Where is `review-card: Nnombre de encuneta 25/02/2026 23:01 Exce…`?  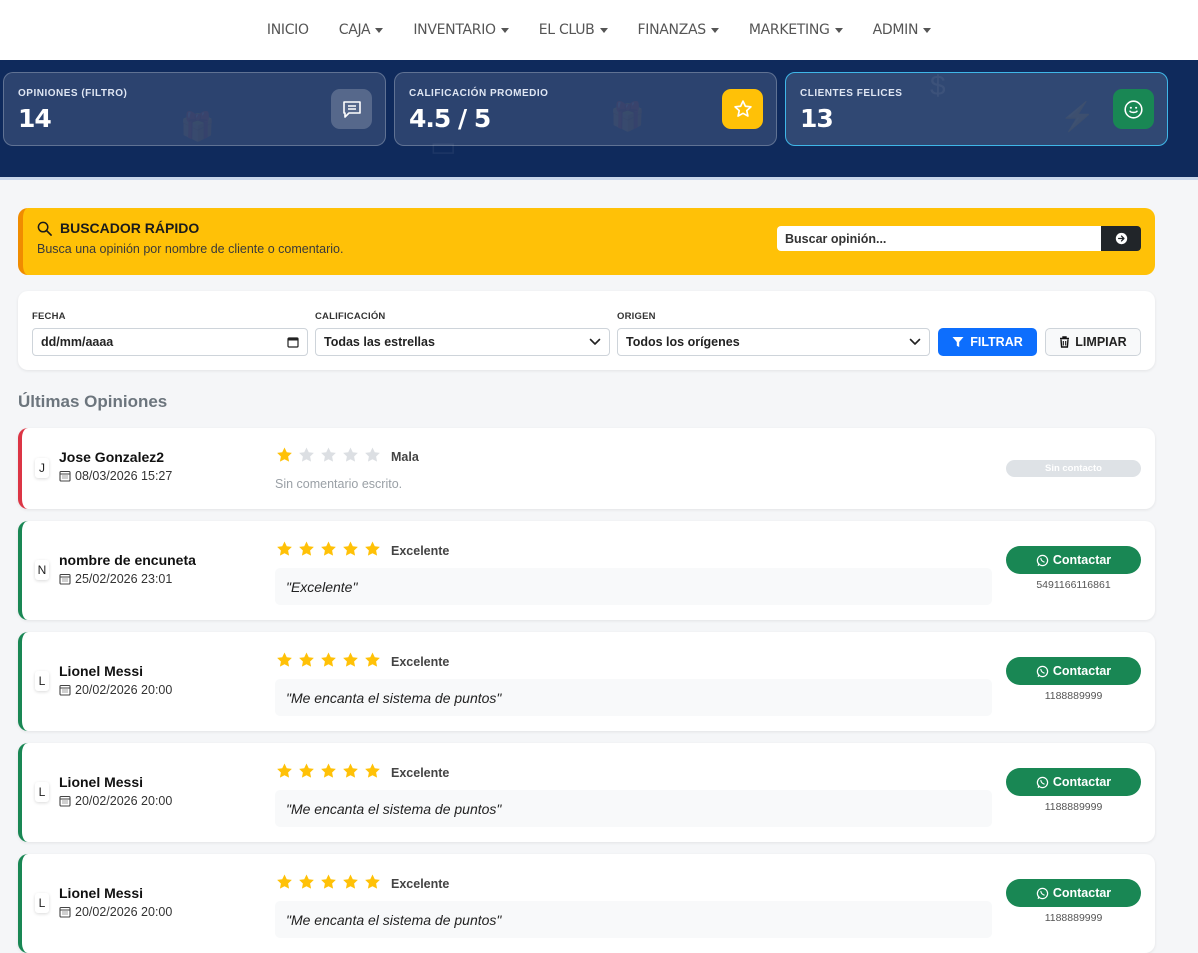
review-card: Nnombre de encuneta 25/02/2026 23:01 Exce… is located at coordinates (586, 570).